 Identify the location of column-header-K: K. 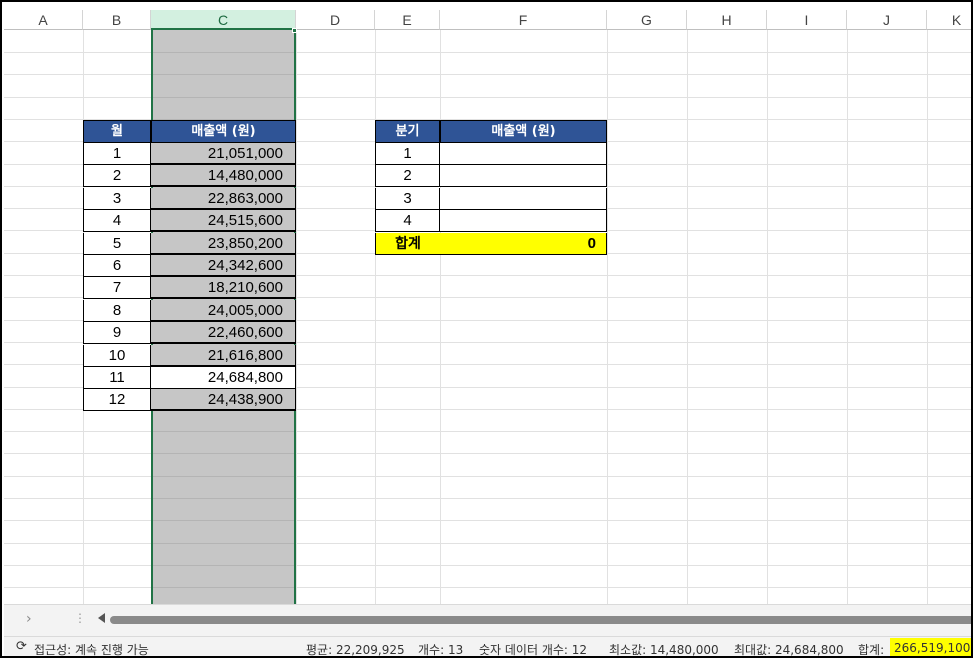
(949, 20).